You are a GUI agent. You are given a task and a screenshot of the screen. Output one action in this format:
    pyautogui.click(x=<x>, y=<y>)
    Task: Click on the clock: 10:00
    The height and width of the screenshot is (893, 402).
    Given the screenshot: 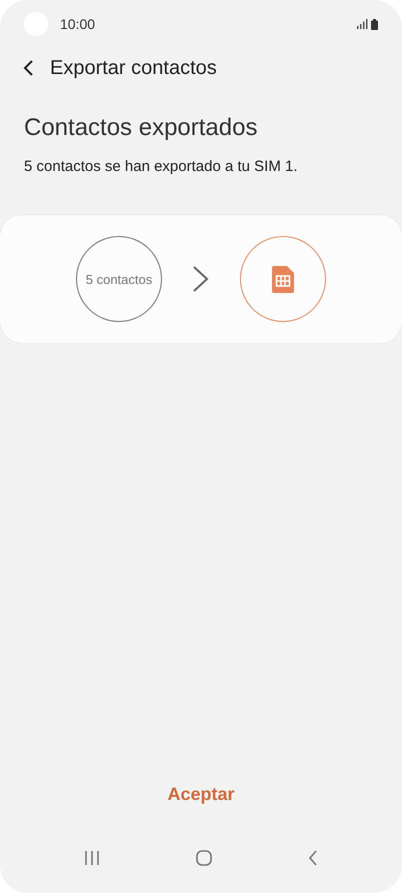 What is the action you would take?
    pyautogui.click(x=78, y=24)
    